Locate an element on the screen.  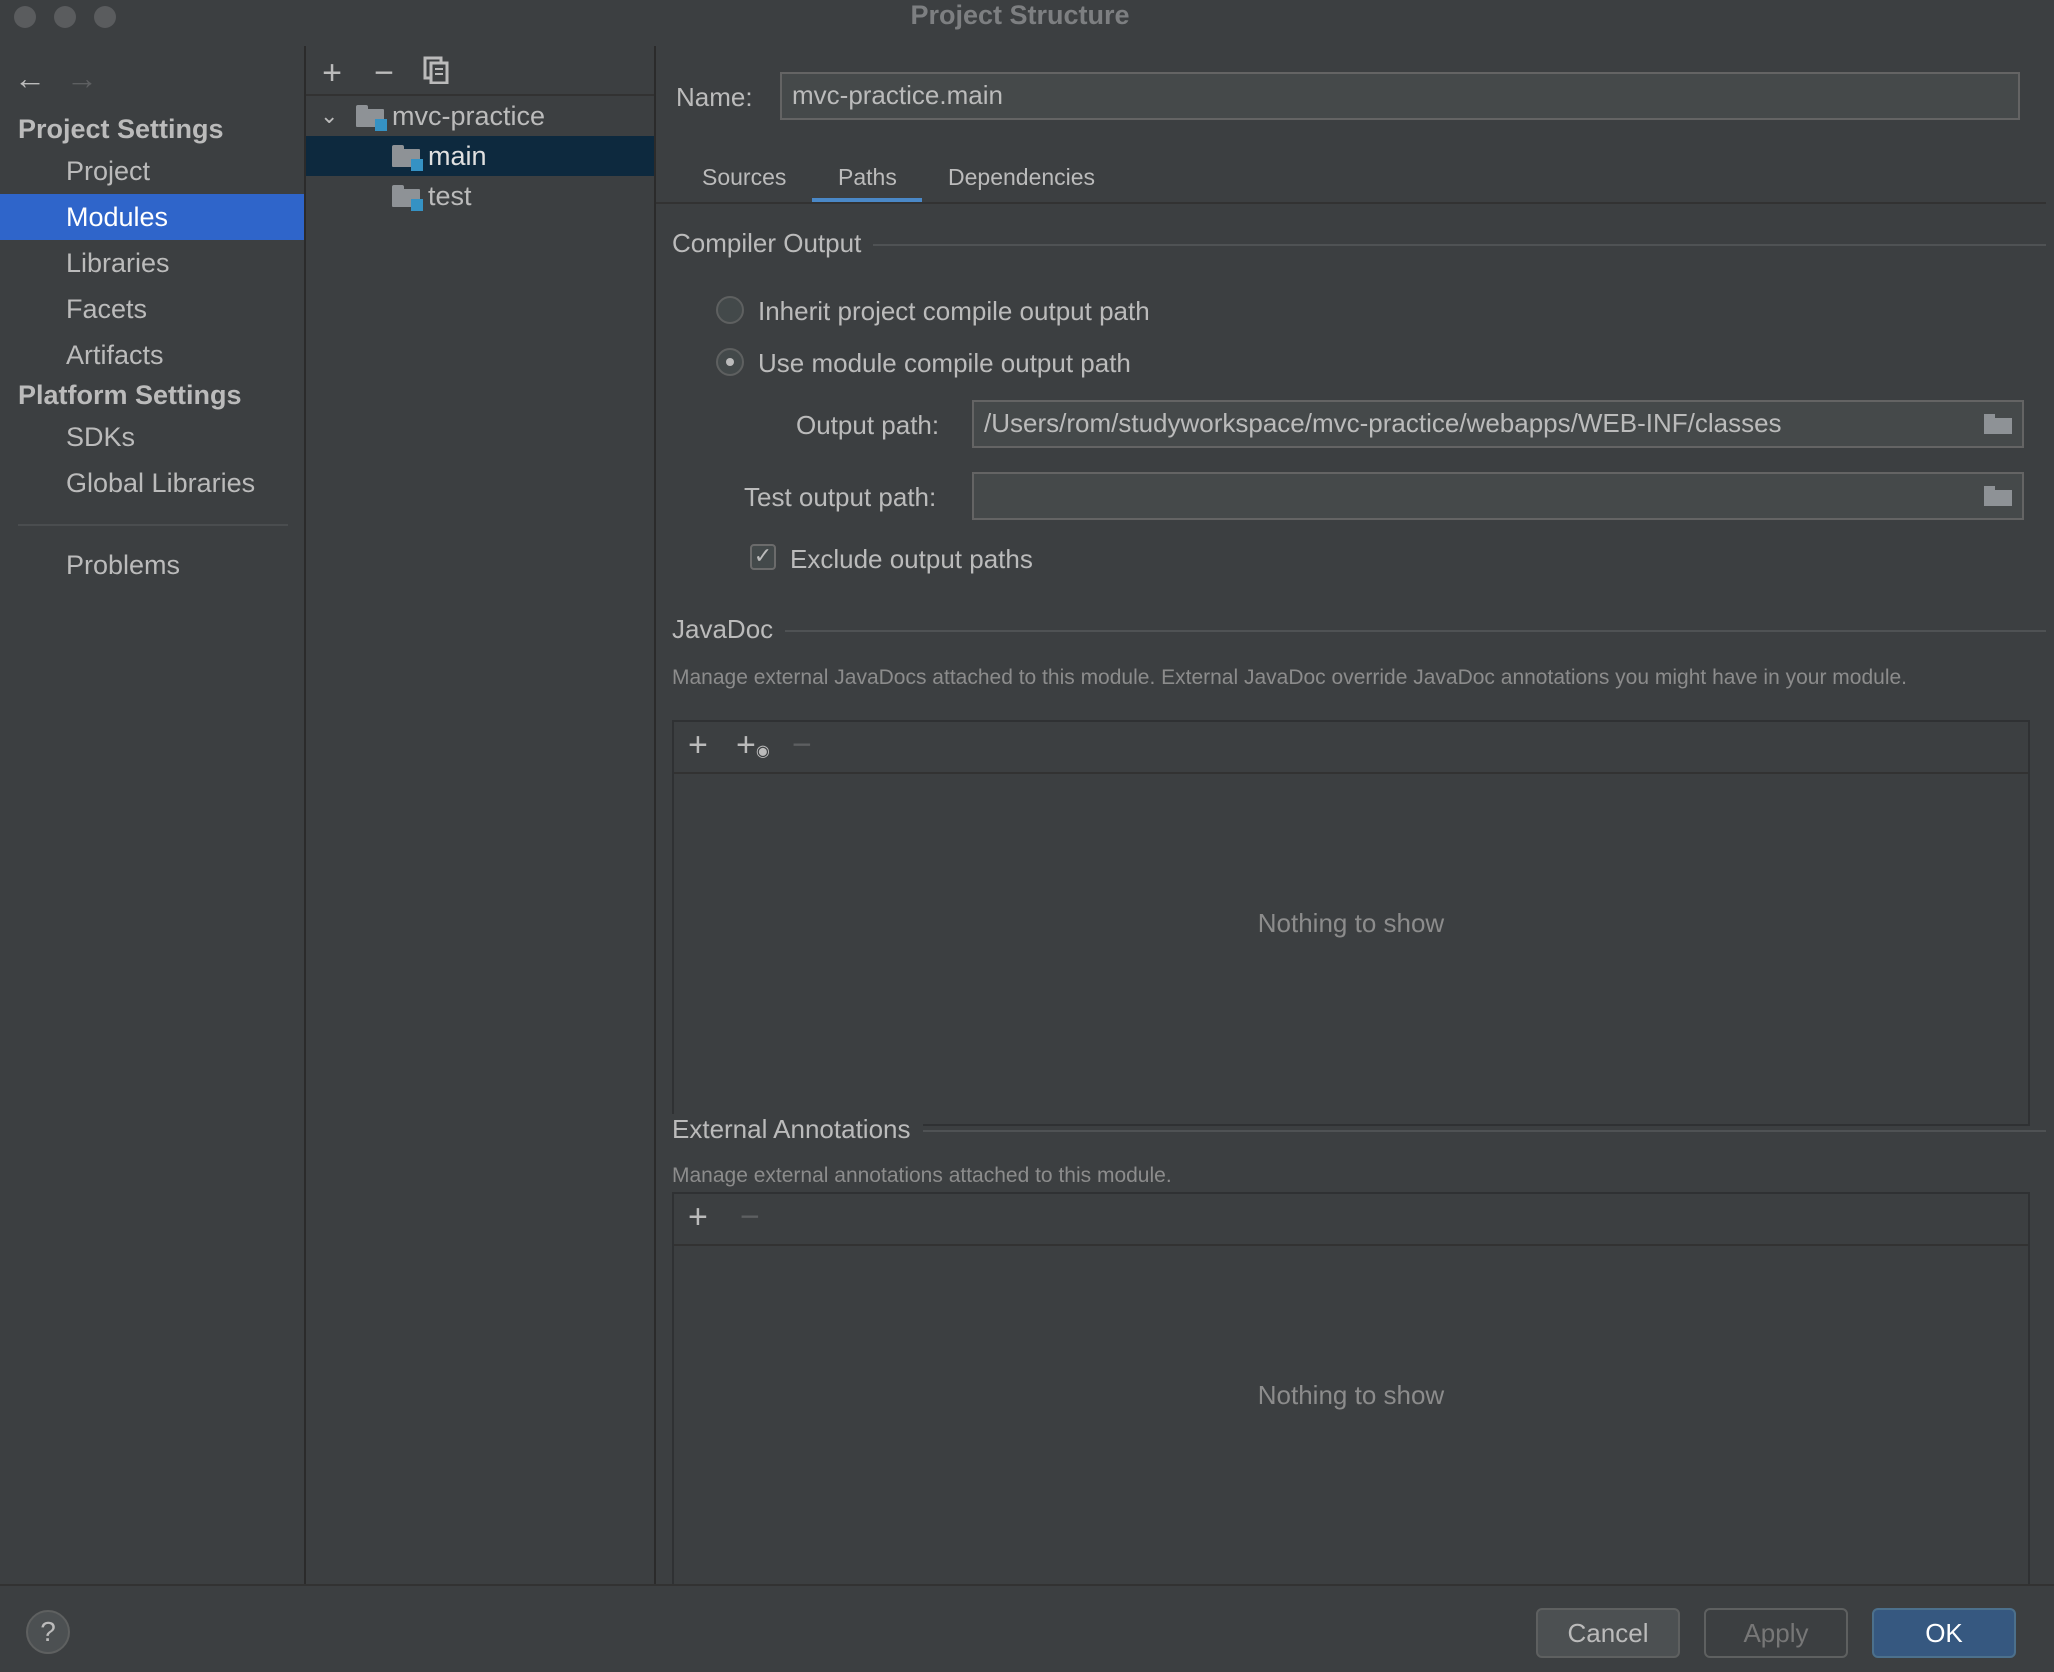
tree-node-label: main is located at coordinates (457, 156).